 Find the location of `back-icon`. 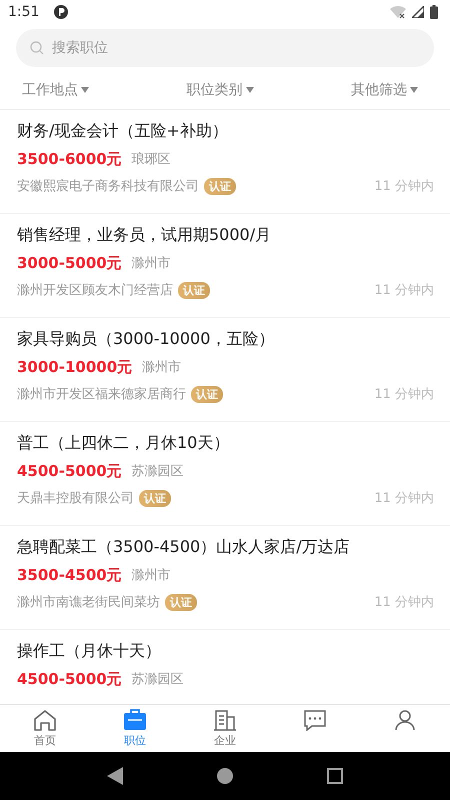

back-icon is located at coordinates (115, 776).